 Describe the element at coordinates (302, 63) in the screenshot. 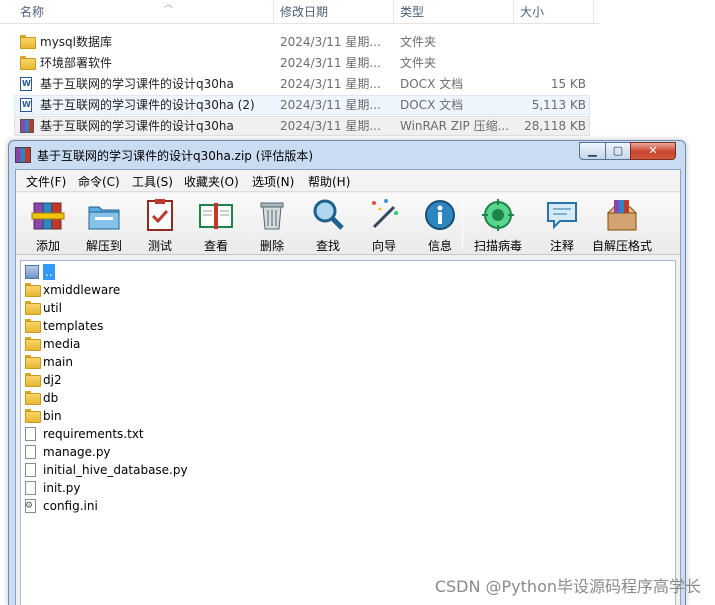

I see `explorer-row: 环境部署软件 2024/3/11 星期... 文件夹` at that location.